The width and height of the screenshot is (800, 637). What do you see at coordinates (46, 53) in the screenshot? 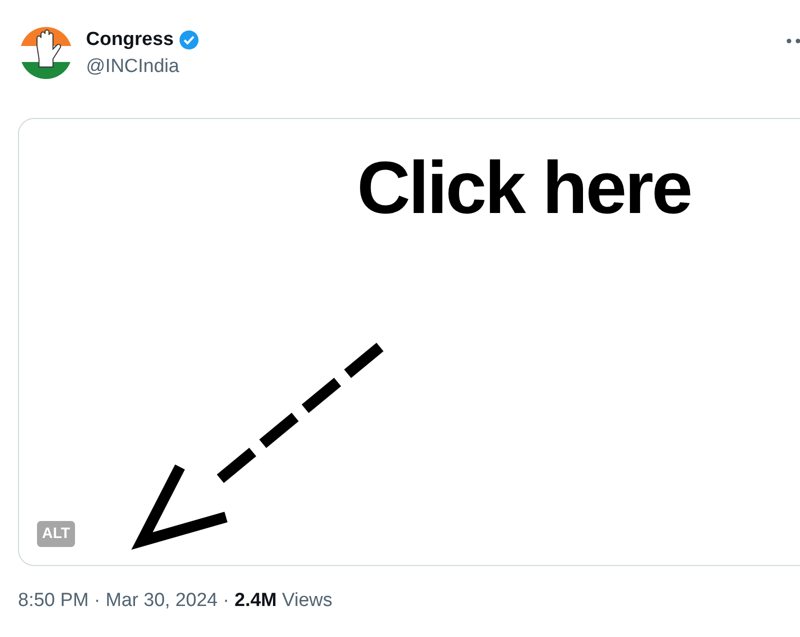
I see `avatar-icon` at bounding box center [46, 53].